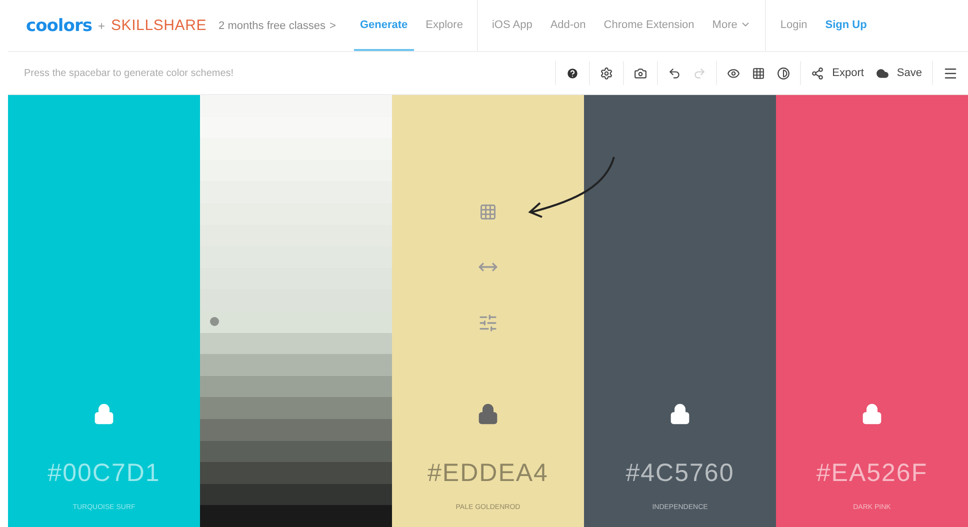 The width and height of the screenshot is (968, 527). I want to click on hex-code: #EDDEA4, so click(488, 473).